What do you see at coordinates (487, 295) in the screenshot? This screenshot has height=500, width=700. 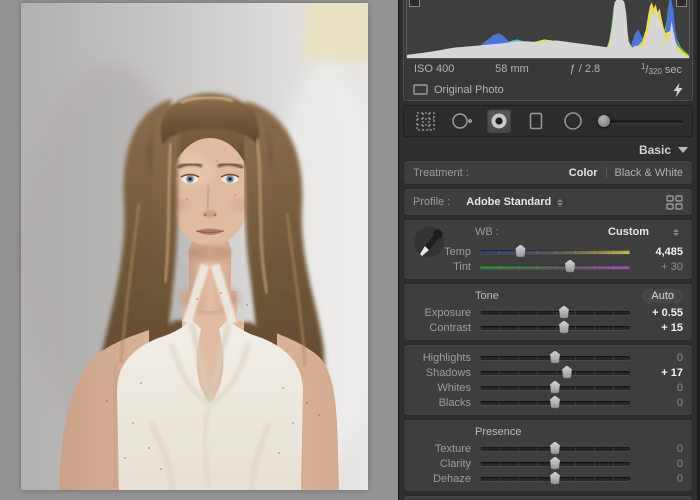 I see `tone-header: Tone` at bounding box center [487, 295].